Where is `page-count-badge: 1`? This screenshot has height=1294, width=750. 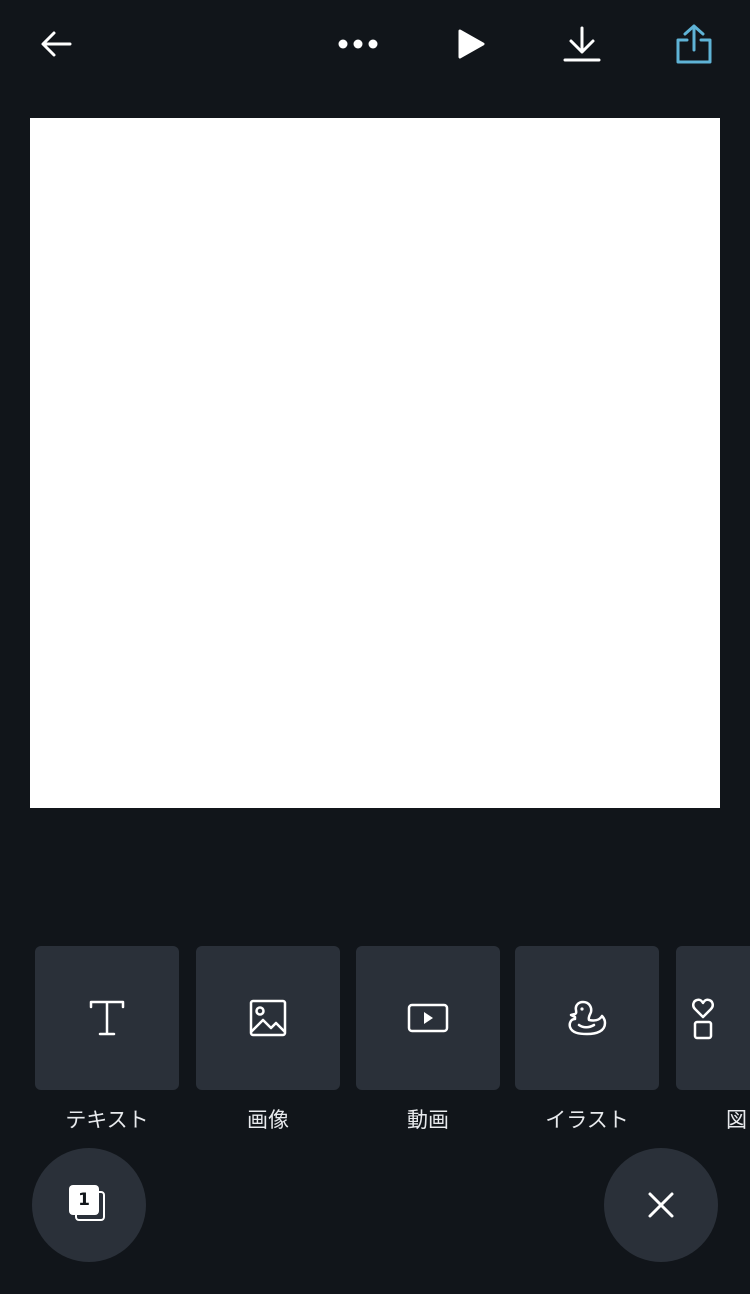 page-count-badge: 1 is located at coordinates (84, 1200).